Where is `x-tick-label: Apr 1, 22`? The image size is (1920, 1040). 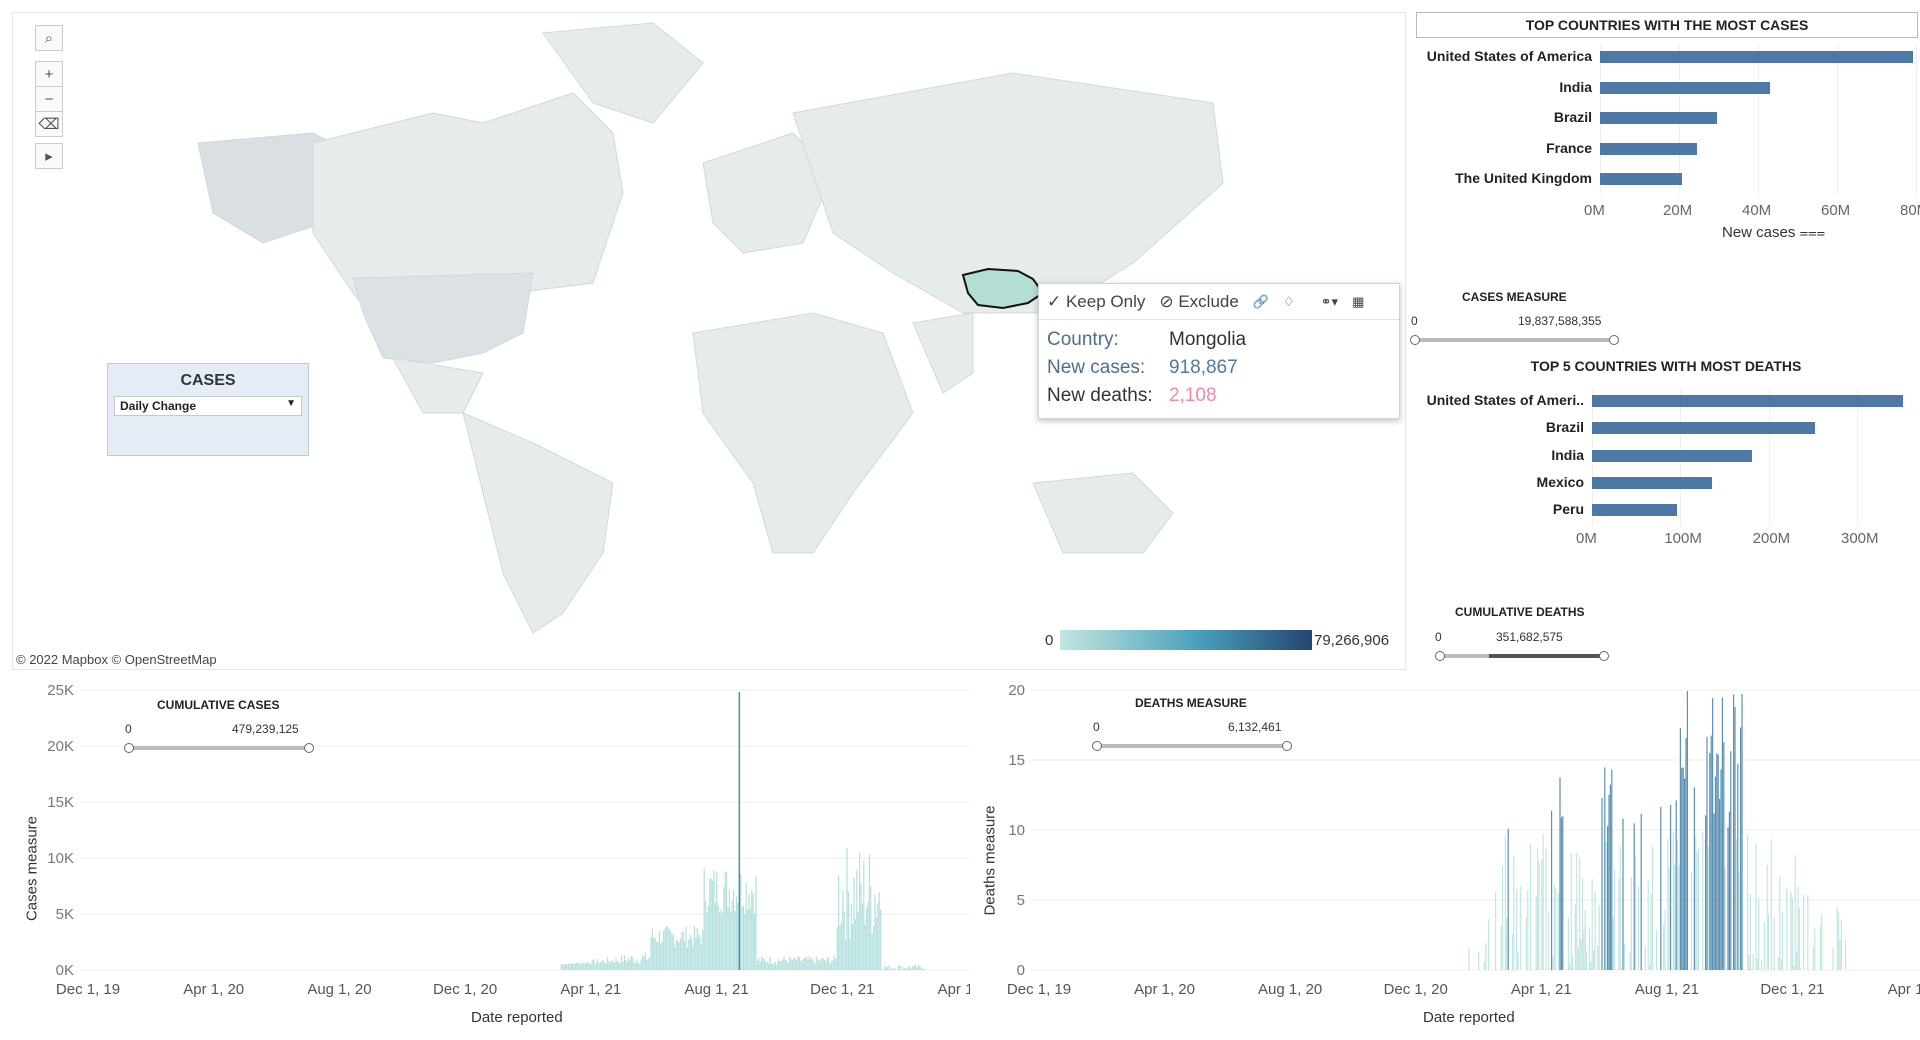
x-tick-label: Apr 1, 22 is located at coordinates (1904, 989).